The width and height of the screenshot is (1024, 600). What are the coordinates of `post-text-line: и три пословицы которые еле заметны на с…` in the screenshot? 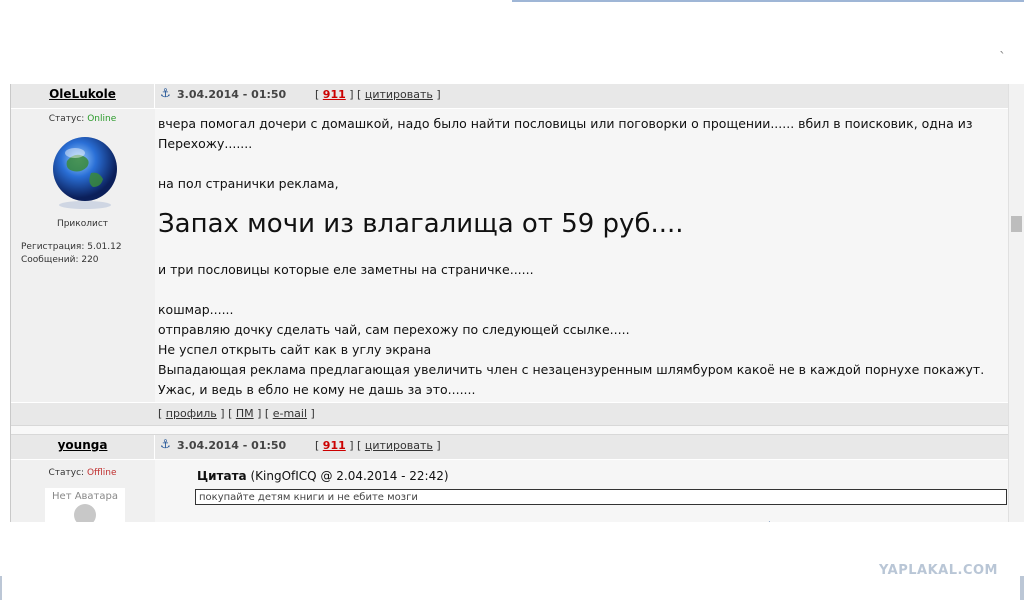 It's located at (346, 269).